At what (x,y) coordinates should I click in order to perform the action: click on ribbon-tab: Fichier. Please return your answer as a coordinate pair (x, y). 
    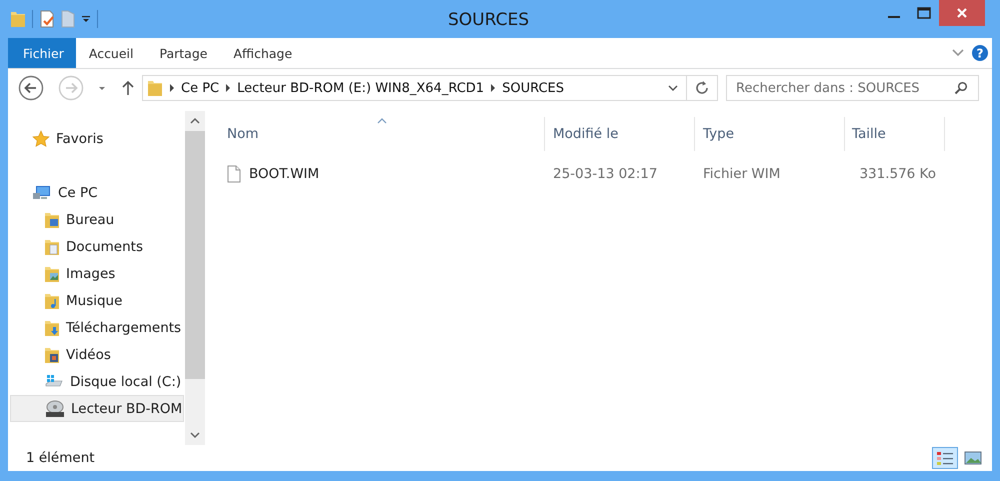
    Looking at the image, I should click on (42, 53).